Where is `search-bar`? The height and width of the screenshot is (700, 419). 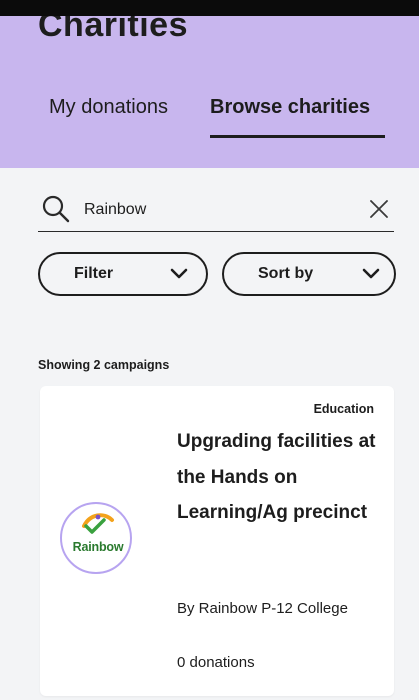
search-bar is located at coordinates (216, 210).